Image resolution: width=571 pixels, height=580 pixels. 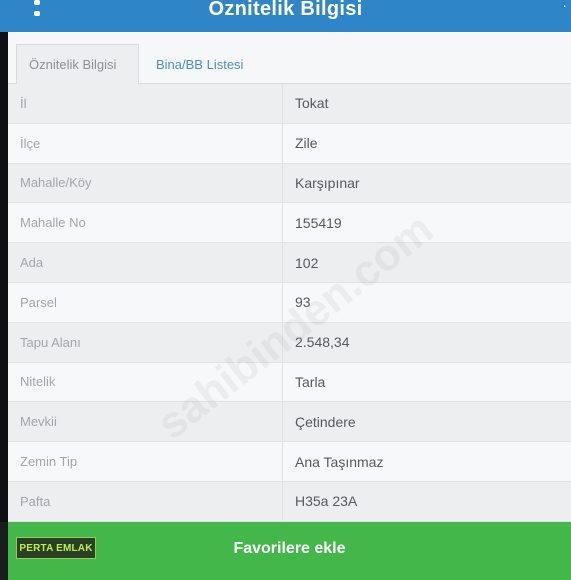 I want to click on table-row: Tapu Alanı 2.548,34, so click(x=289, y=342).